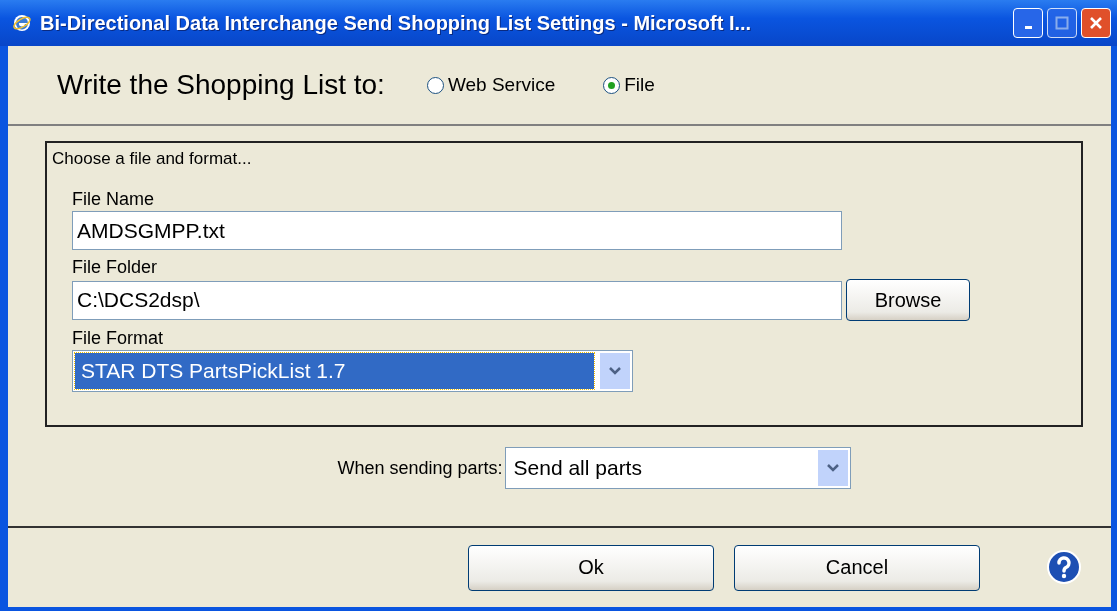 This screenshot has width=1117, height=611. I want to click on radio-option: Web Service, so click(491, 85).